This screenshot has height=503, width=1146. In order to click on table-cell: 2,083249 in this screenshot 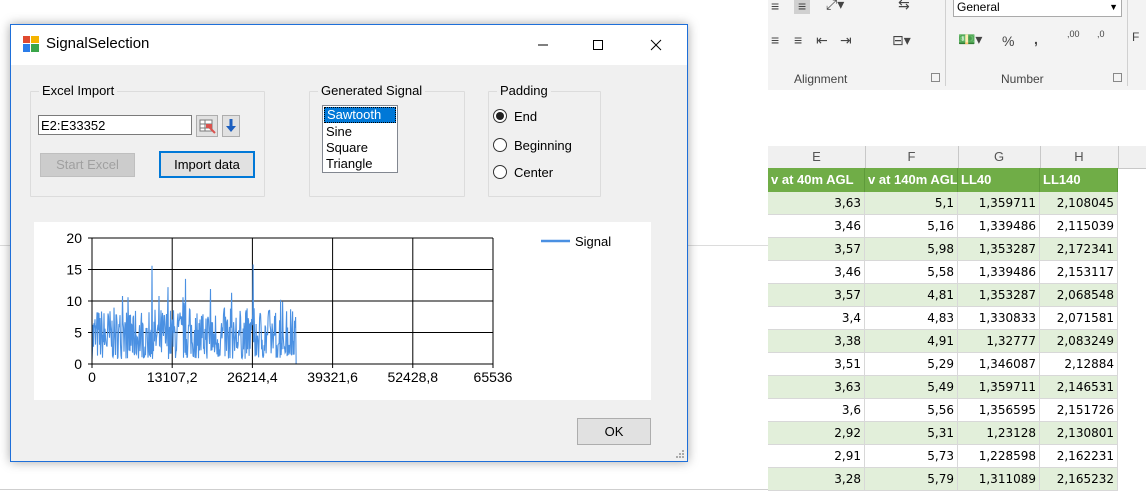, I will do `click(1079, 341)`.